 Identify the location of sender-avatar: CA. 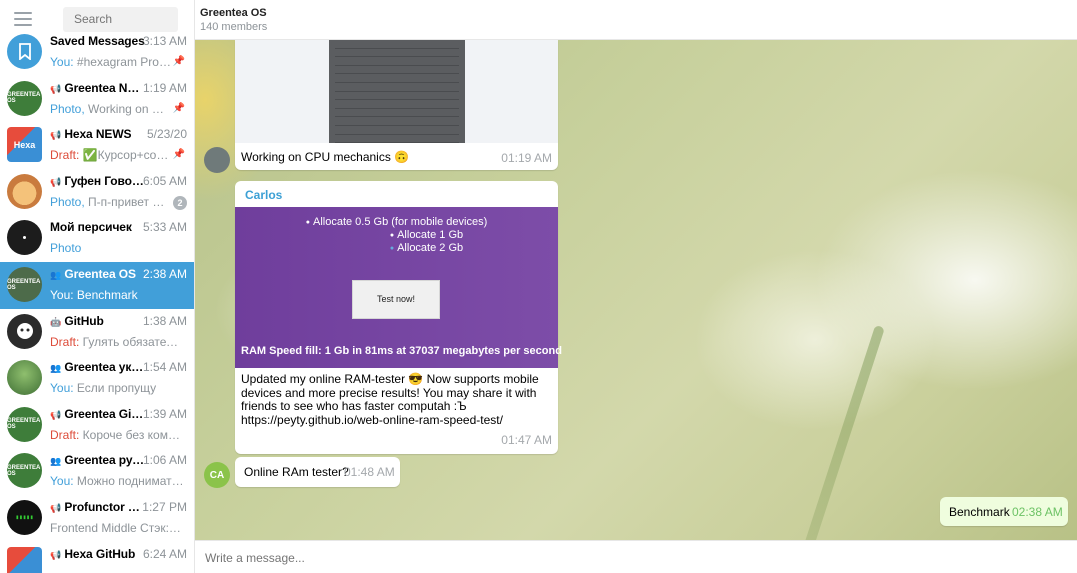
(217, 475).